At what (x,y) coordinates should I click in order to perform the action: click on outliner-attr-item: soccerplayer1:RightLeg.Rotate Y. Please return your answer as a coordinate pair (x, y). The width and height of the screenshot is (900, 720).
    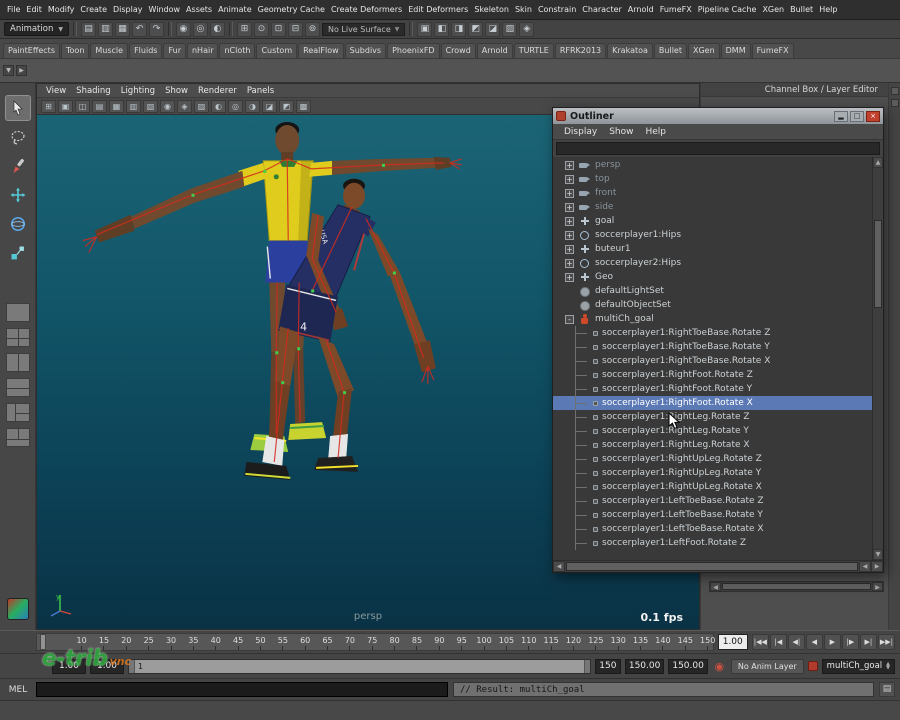
    Looking at the image, I should click on (712, 431).